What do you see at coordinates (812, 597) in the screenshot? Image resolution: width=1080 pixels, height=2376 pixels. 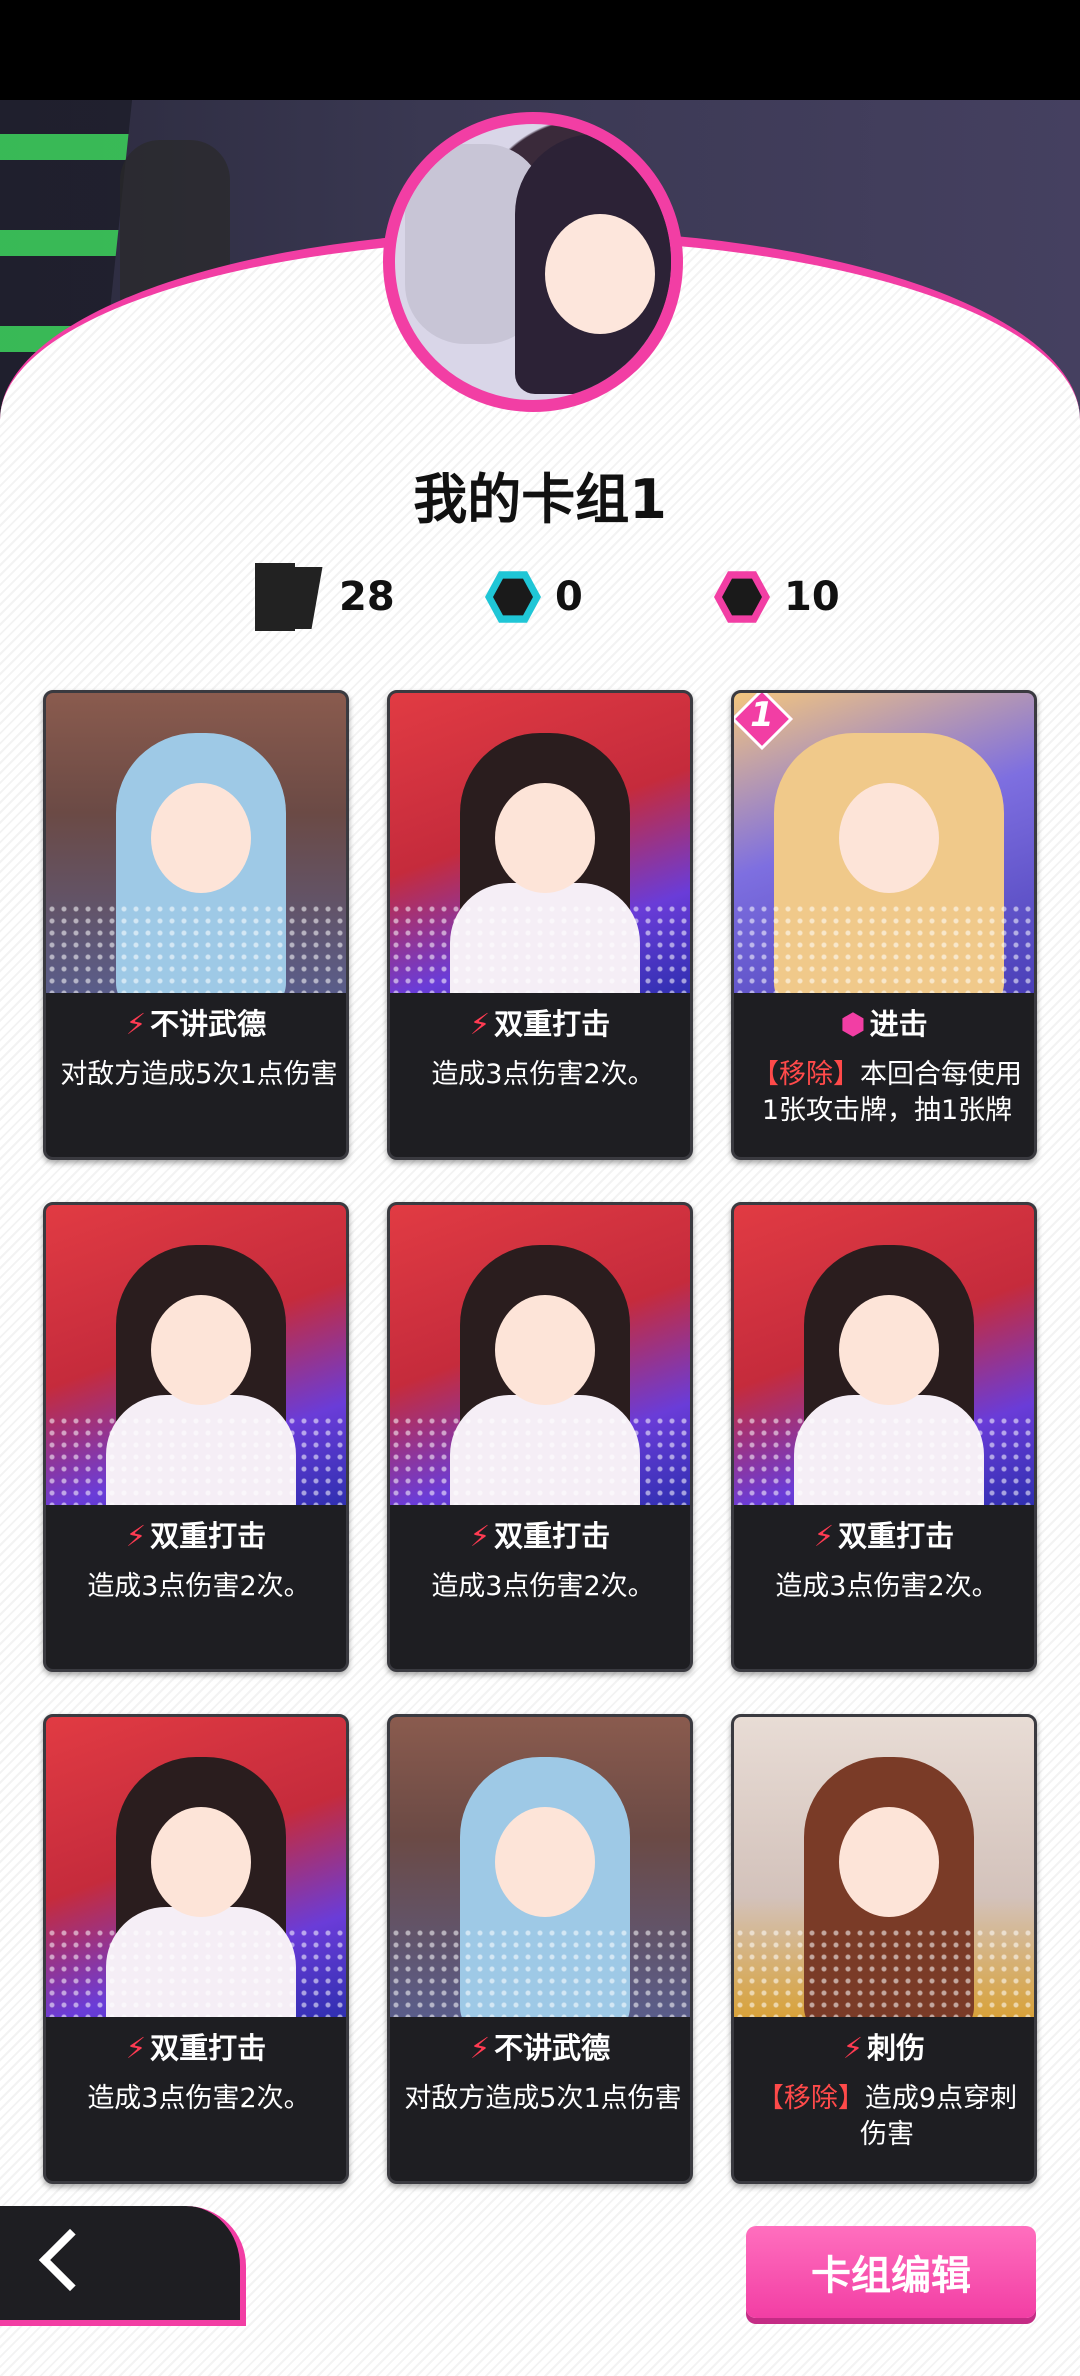 I see `pink-count: 10` at bounding box center [812, 597].